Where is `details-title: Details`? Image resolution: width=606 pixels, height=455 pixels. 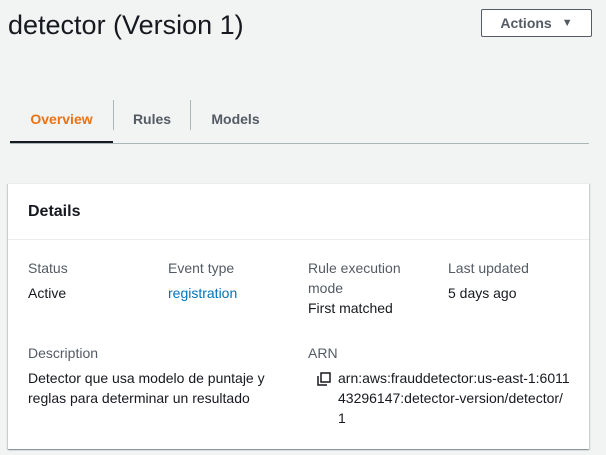 details-title: Details is located at coordinates (54, 211).